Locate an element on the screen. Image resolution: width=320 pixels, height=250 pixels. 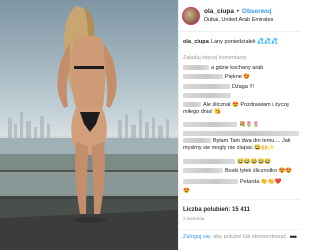
like-count: Liczba polubień: 15 411 is located at coordinates (216, 210).